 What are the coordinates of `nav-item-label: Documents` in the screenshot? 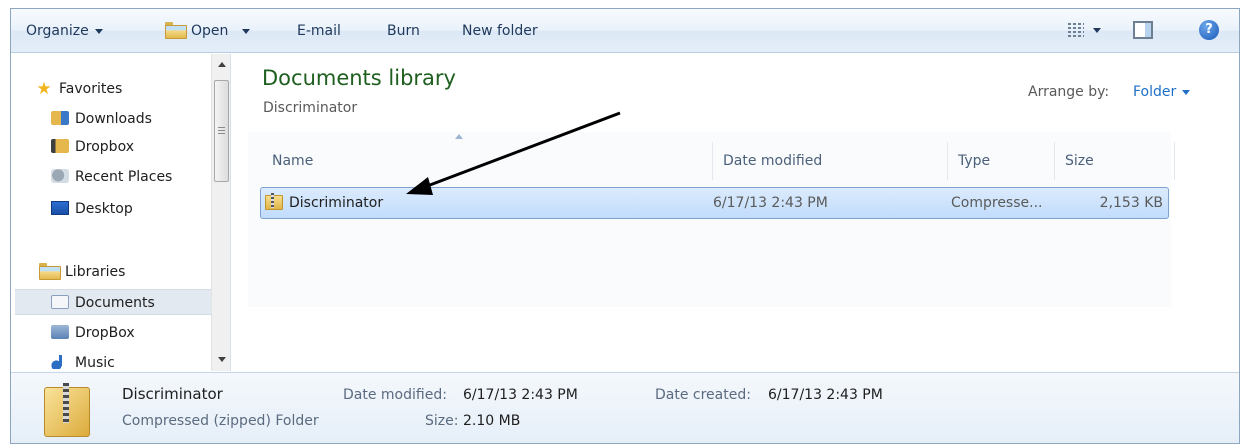 It's located at (115, 303).